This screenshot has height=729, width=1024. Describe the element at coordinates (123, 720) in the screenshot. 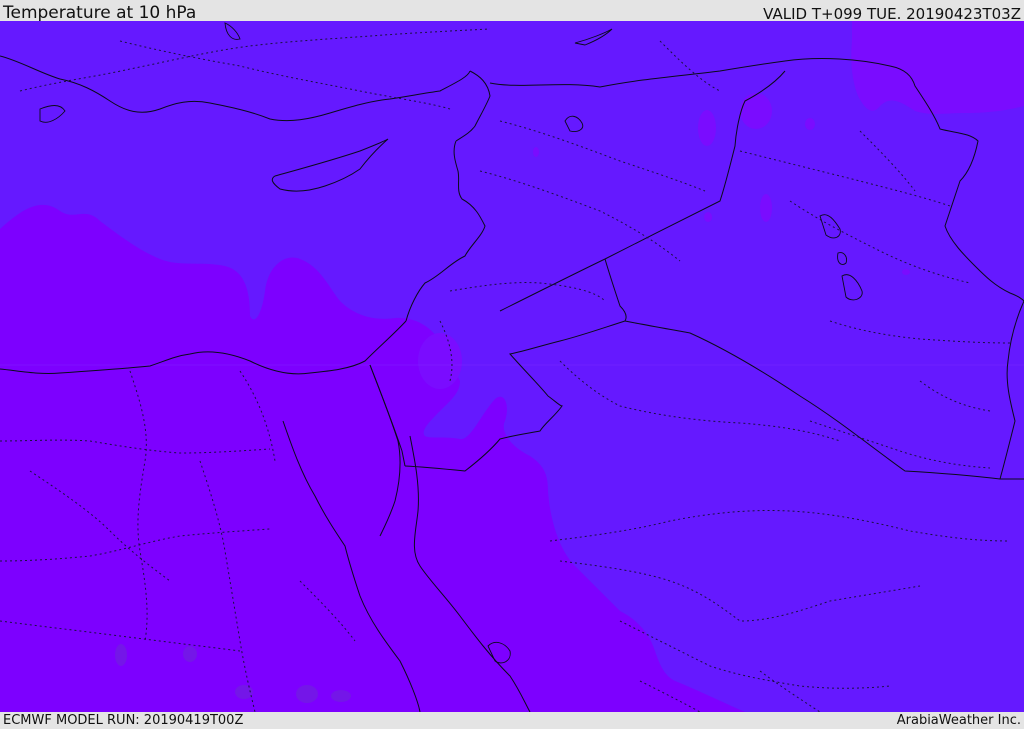

I see `model-run: ECMWF MODEL RUN: 20190419T00Z` at that location.